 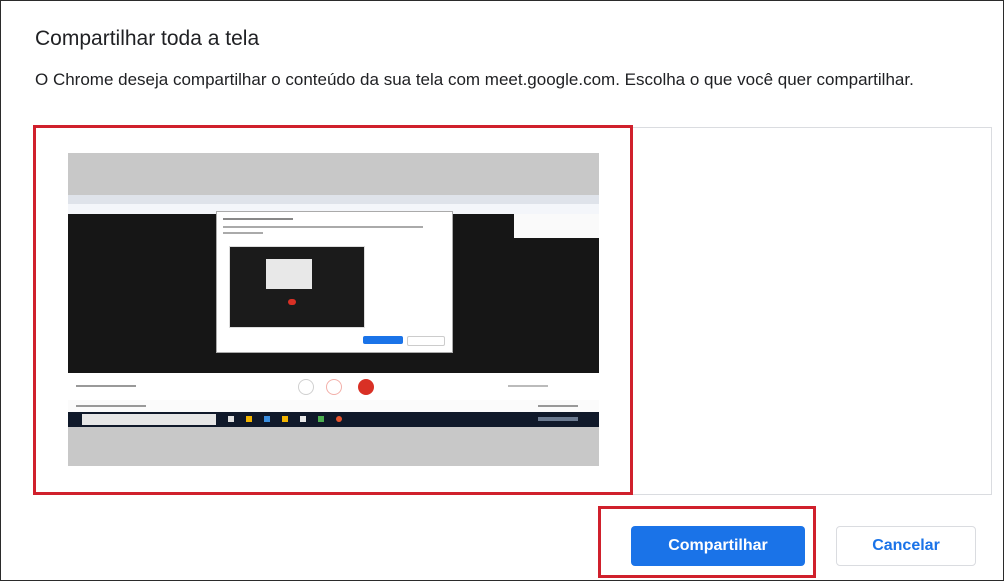 I want to click on dialog-title: Compartilhar toda a tela, so click(x=147, y=38).